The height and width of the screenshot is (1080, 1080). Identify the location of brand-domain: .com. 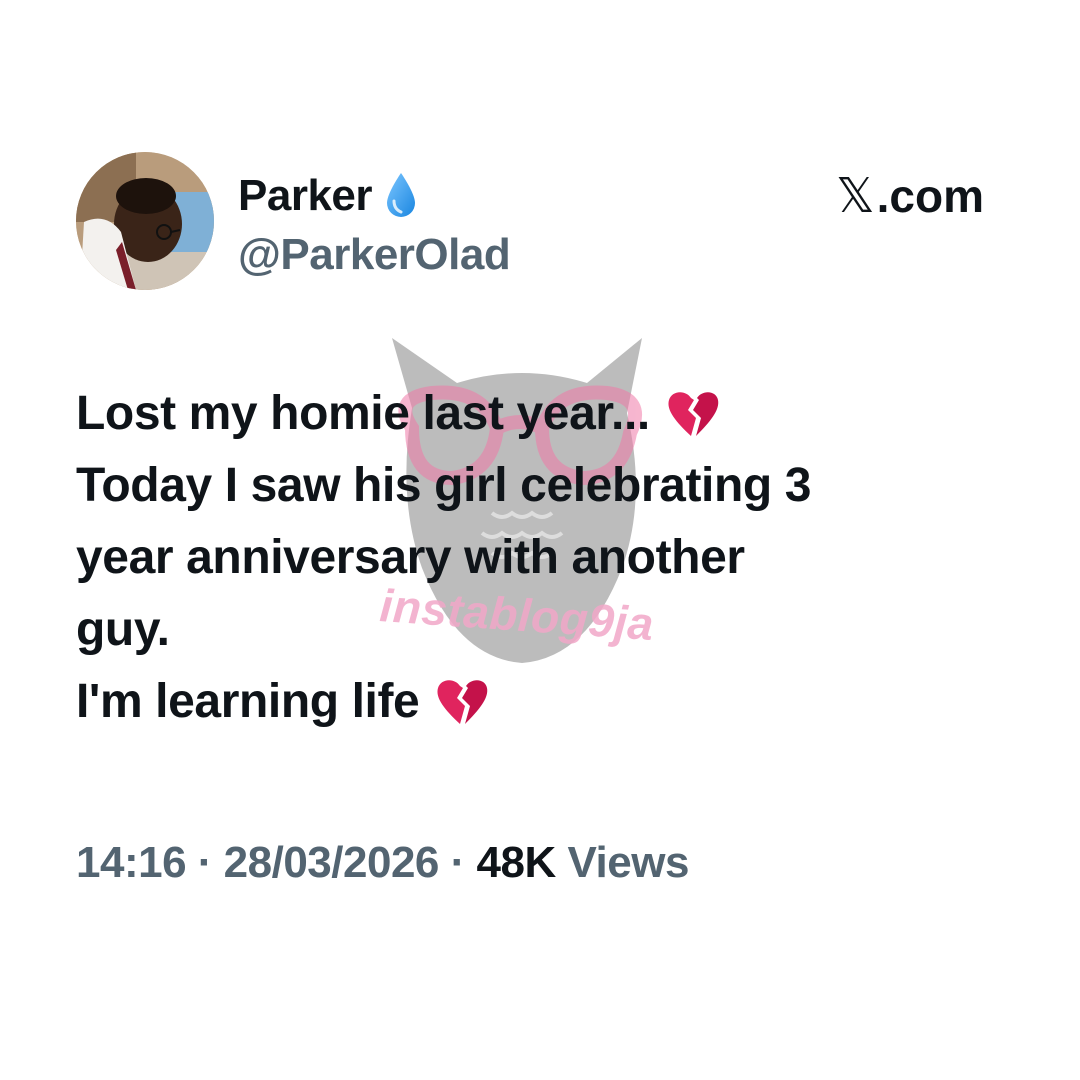
(930, 196).